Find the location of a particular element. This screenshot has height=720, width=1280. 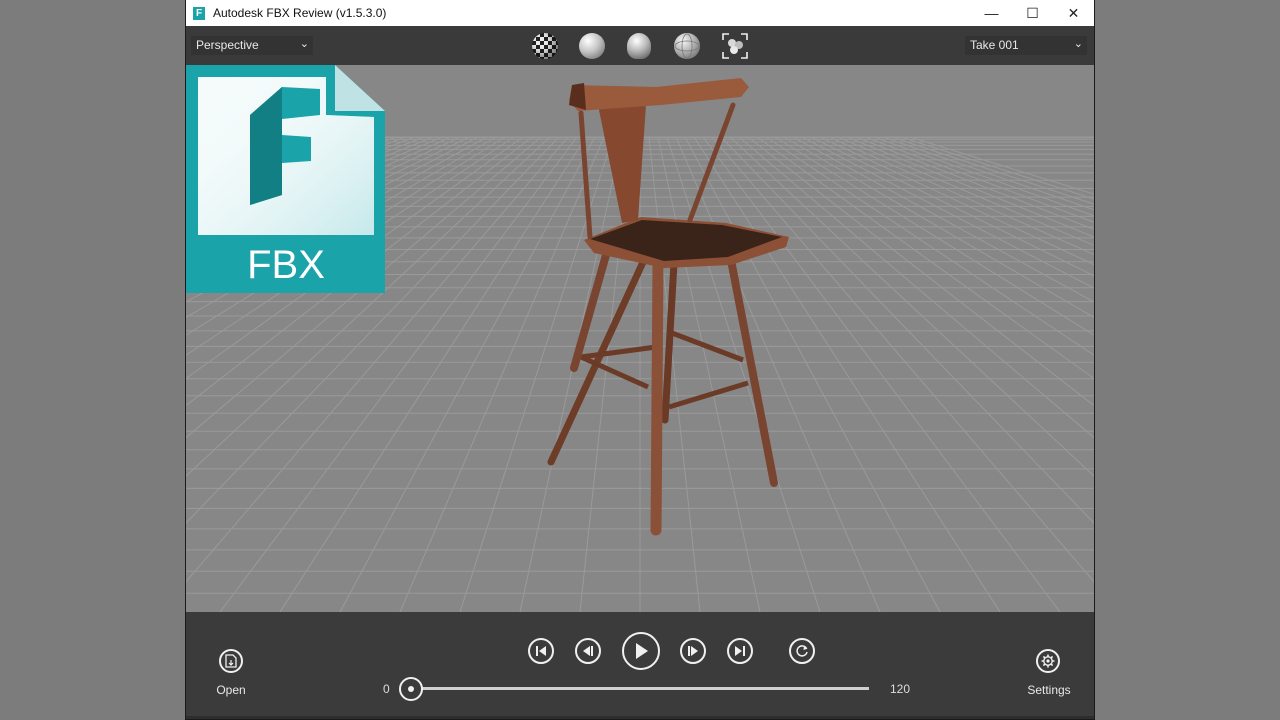

settings-label: Settings is located at coordinates (1049, 690).